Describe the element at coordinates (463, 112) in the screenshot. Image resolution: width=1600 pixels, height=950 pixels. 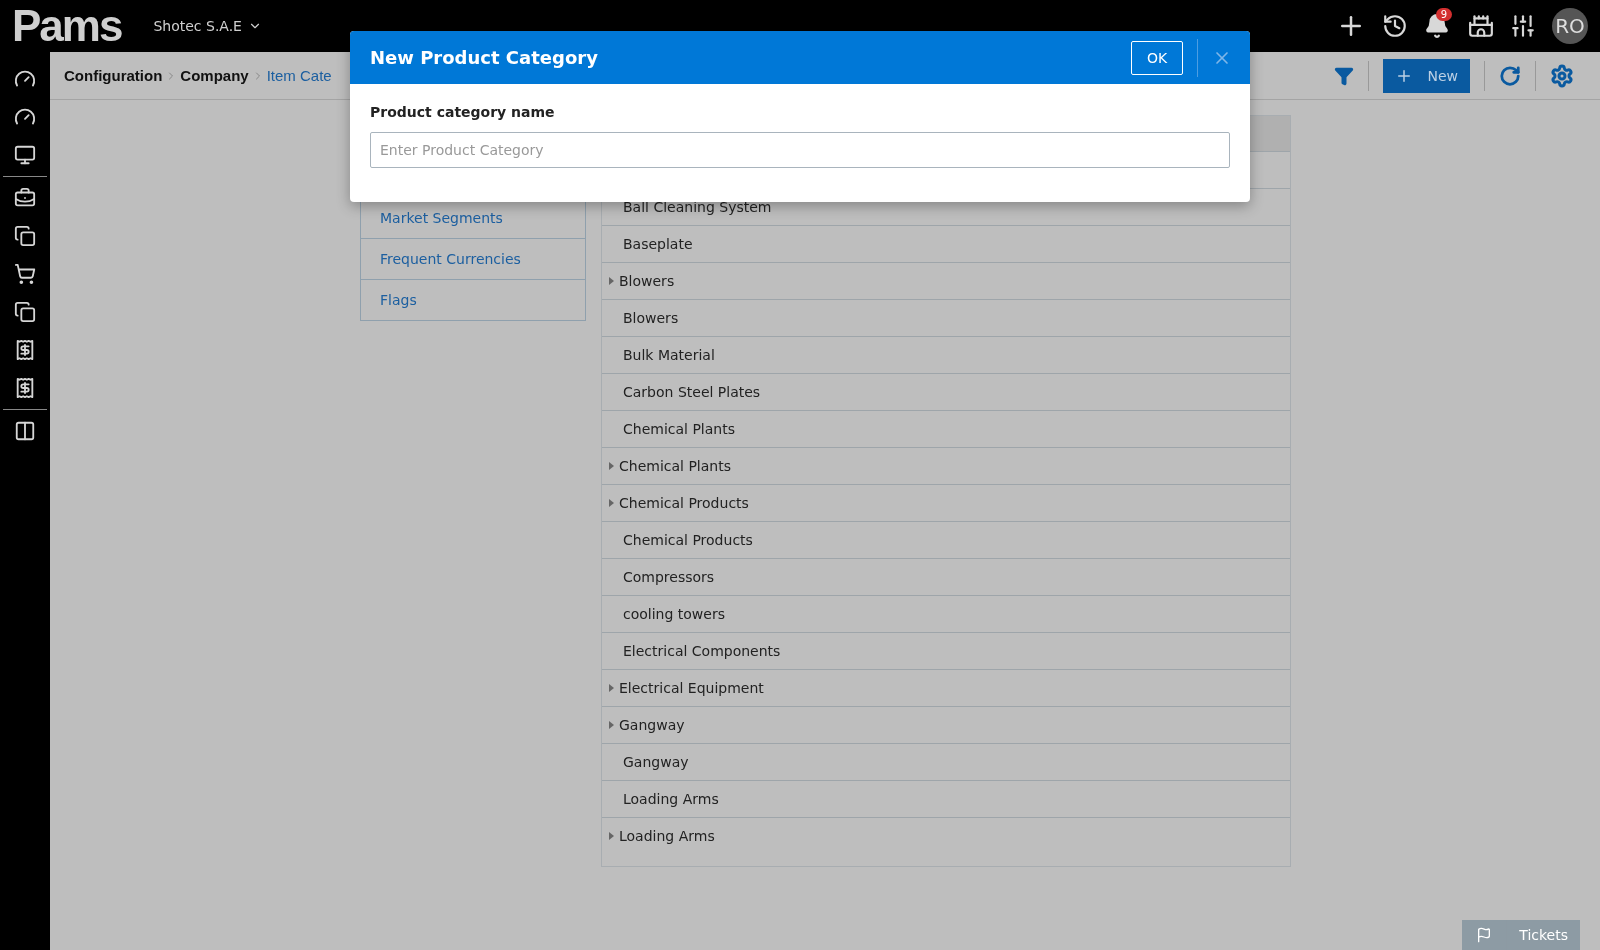
I see `field-label: Product category name` at that location.